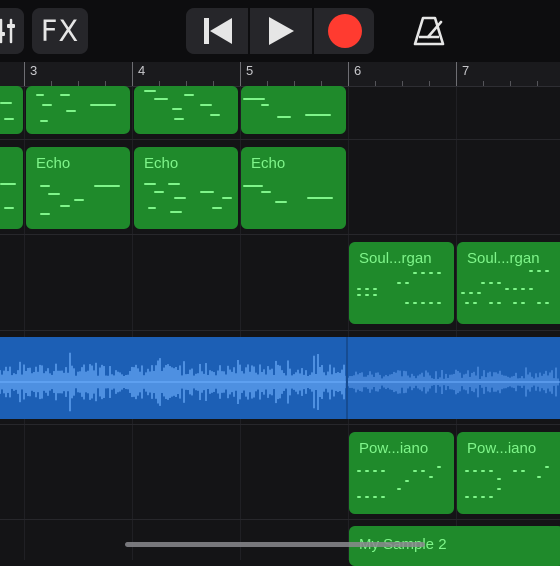 Image resolution: width=560 pixels, height=566 pixels. I want to click on fx-button: FX, so click(60, 31).